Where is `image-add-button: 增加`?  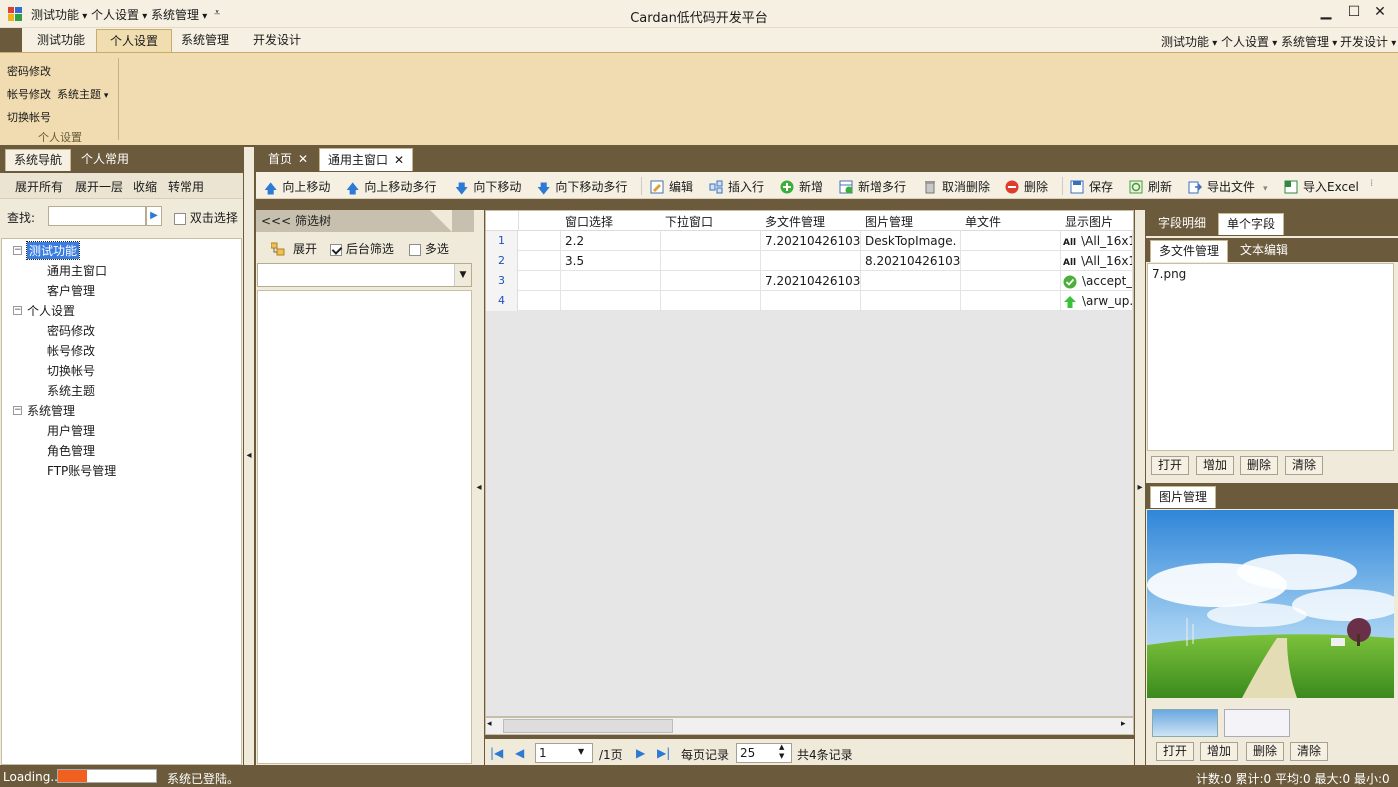
image-add-button: 增加 is located at coordinates (1219, 751).